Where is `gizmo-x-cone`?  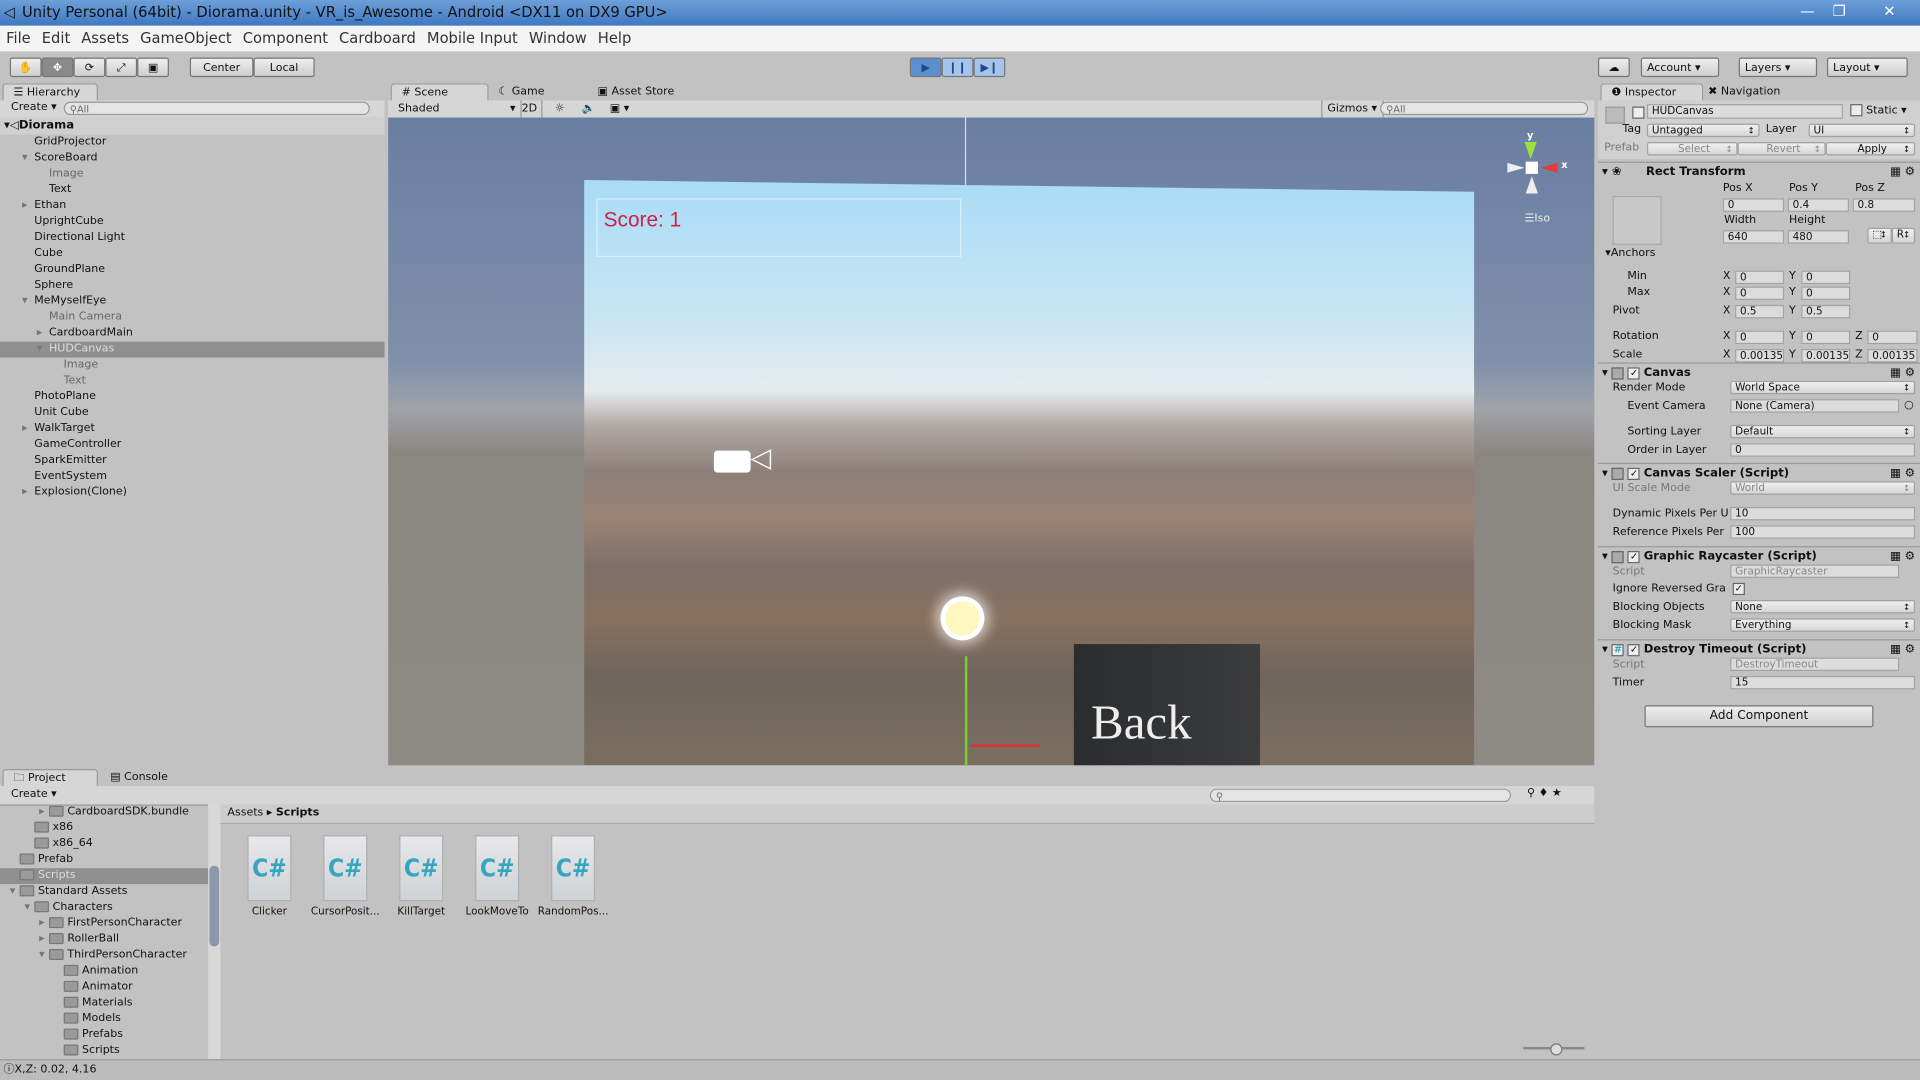 gizmo-x-cone is located at coordinates (1549, 167).